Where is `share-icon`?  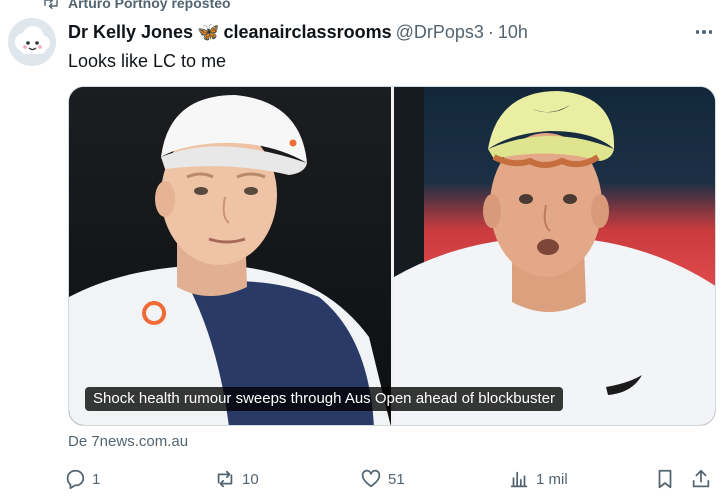 share-icon is located at coordinates (701, 478).